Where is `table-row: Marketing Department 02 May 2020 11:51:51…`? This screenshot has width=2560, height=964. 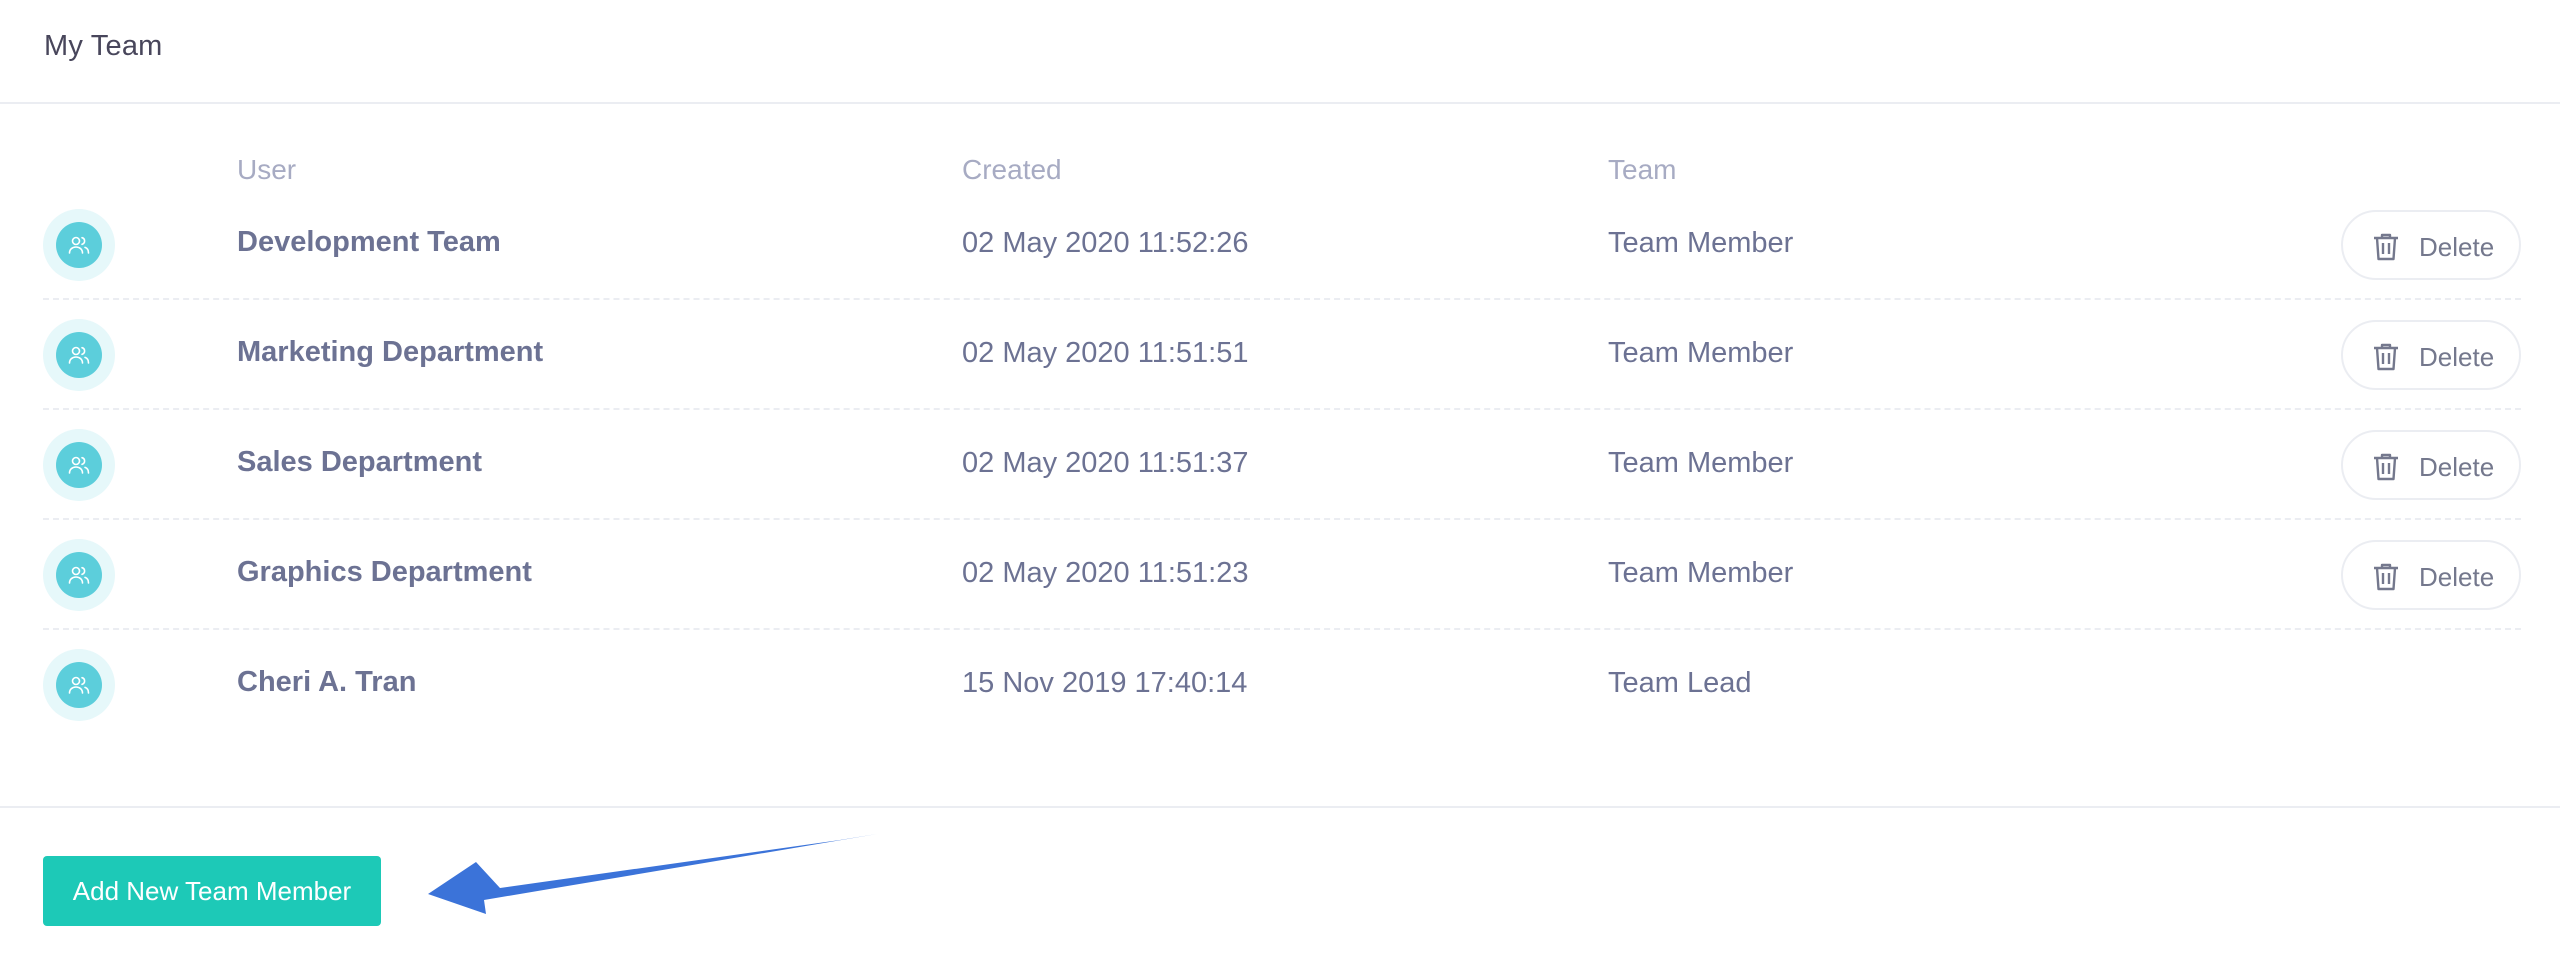 table-row: Marketing Department 02 May 2020 11:51:51… is located at coordinates (1282, 355).